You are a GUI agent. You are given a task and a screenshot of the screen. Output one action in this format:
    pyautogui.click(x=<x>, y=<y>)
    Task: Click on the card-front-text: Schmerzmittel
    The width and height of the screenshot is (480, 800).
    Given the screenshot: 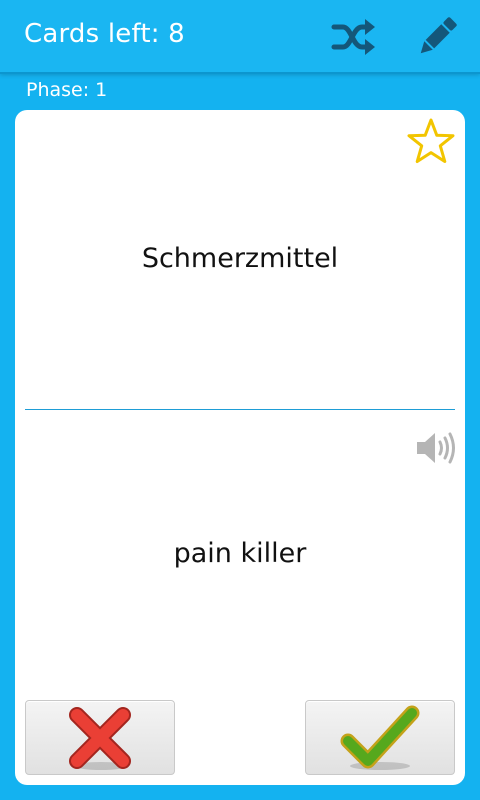 What is the action you would take?
    pyautogui.click(x=240, y=258)
    